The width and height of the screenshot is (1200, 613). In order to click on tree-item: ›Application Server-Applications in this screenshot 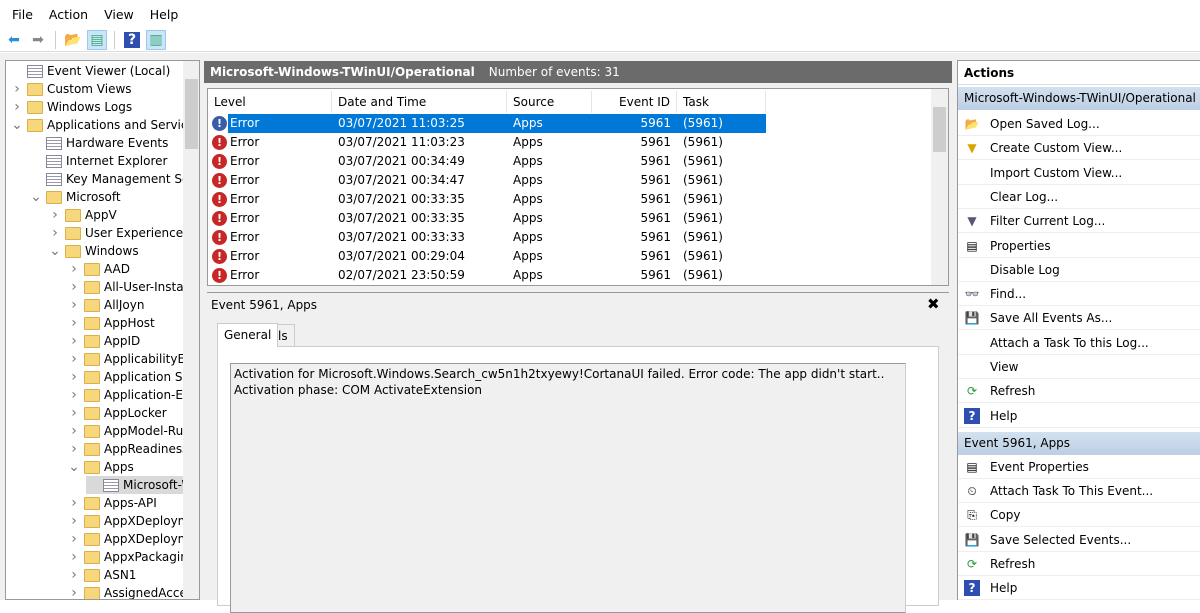, I will do `click(133, 377)`.